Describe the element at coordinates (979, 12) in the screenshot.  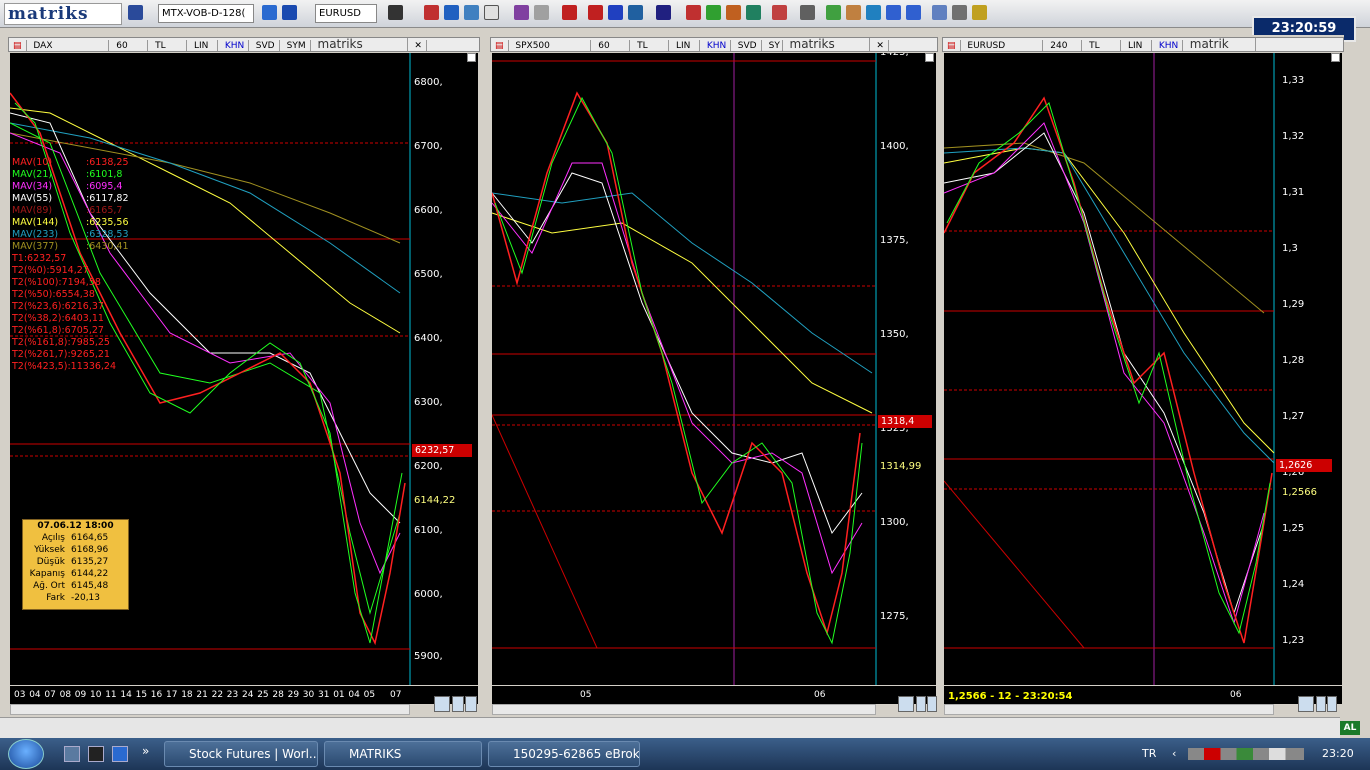
I see `alarm-icon` at that location.